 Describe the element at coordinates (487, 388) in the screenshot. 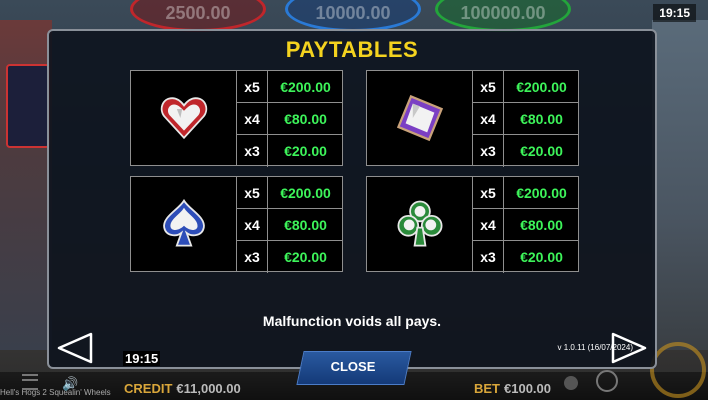

I see `bet-label: BET` at that location.